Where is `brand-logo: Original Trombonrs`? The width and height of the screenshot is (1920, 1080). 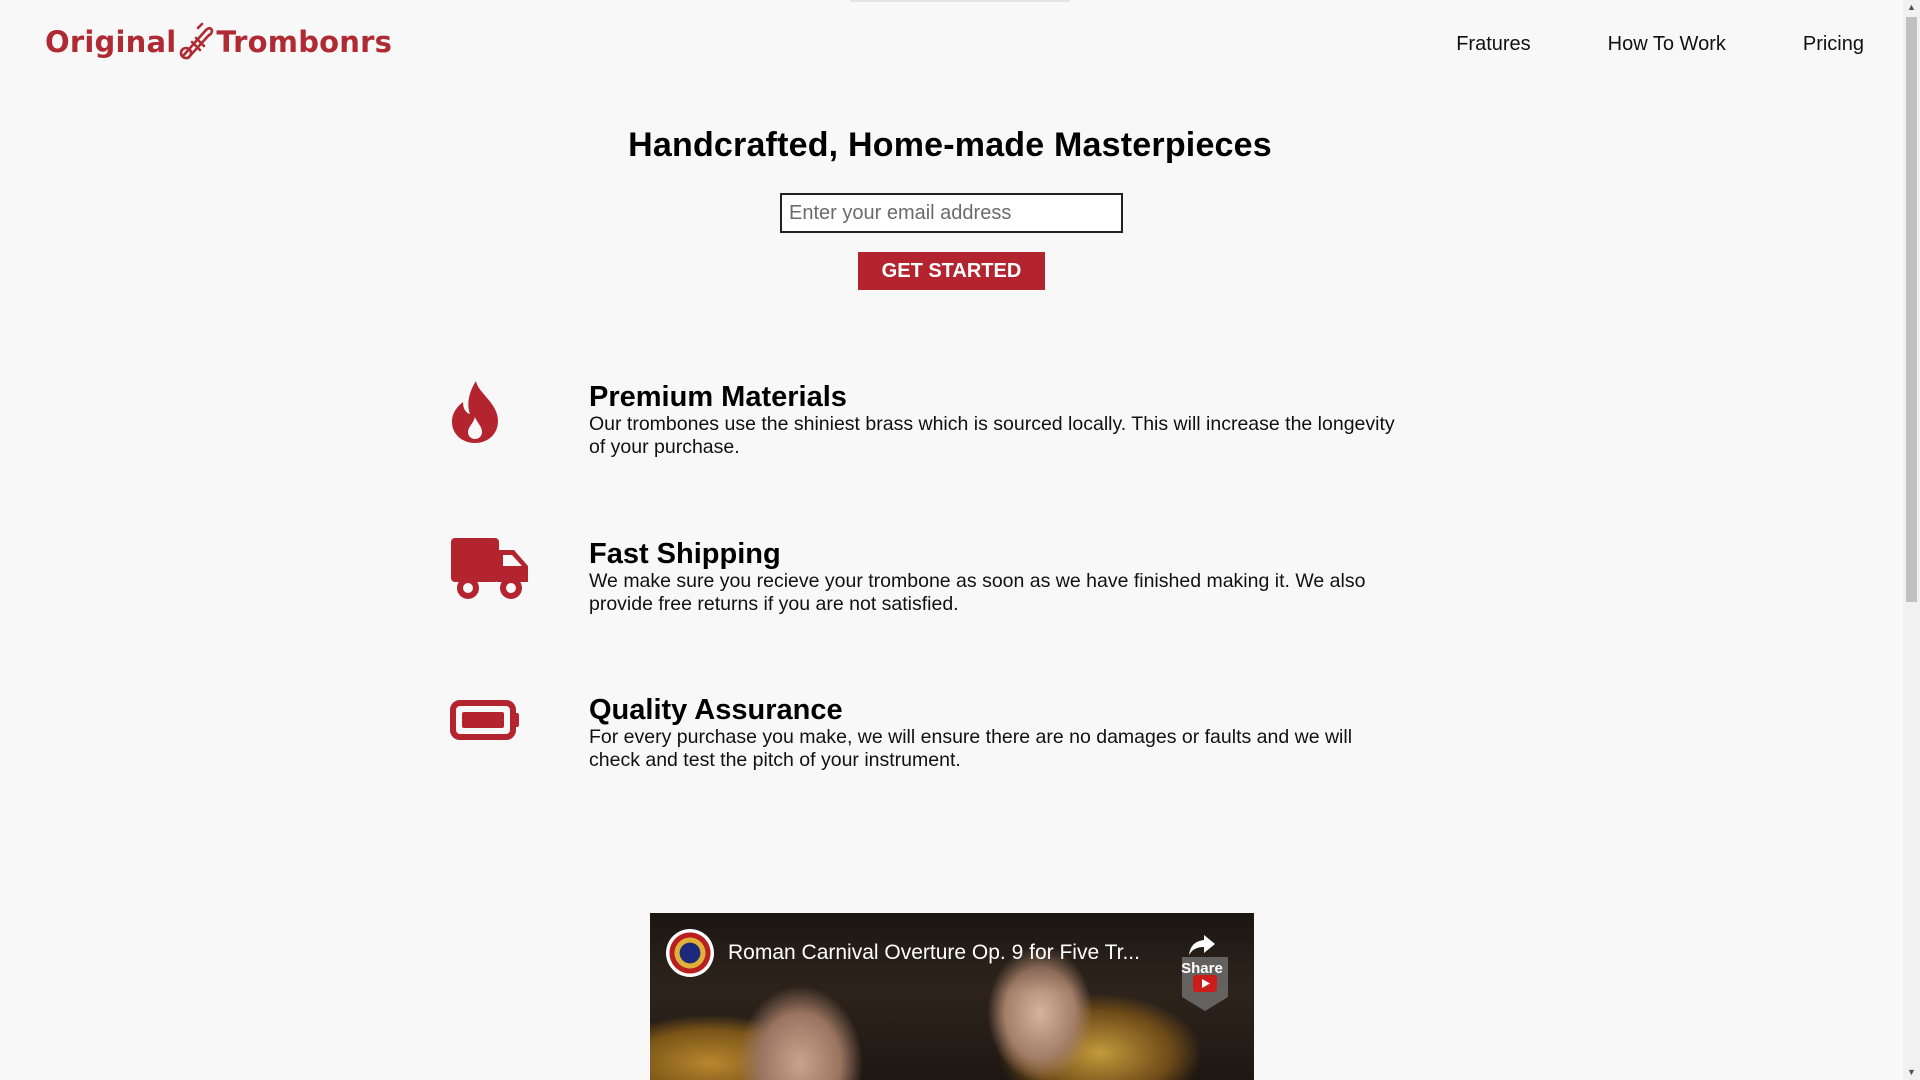
brand-logo: Original Trombonrs is located at coordinates (218, 42).